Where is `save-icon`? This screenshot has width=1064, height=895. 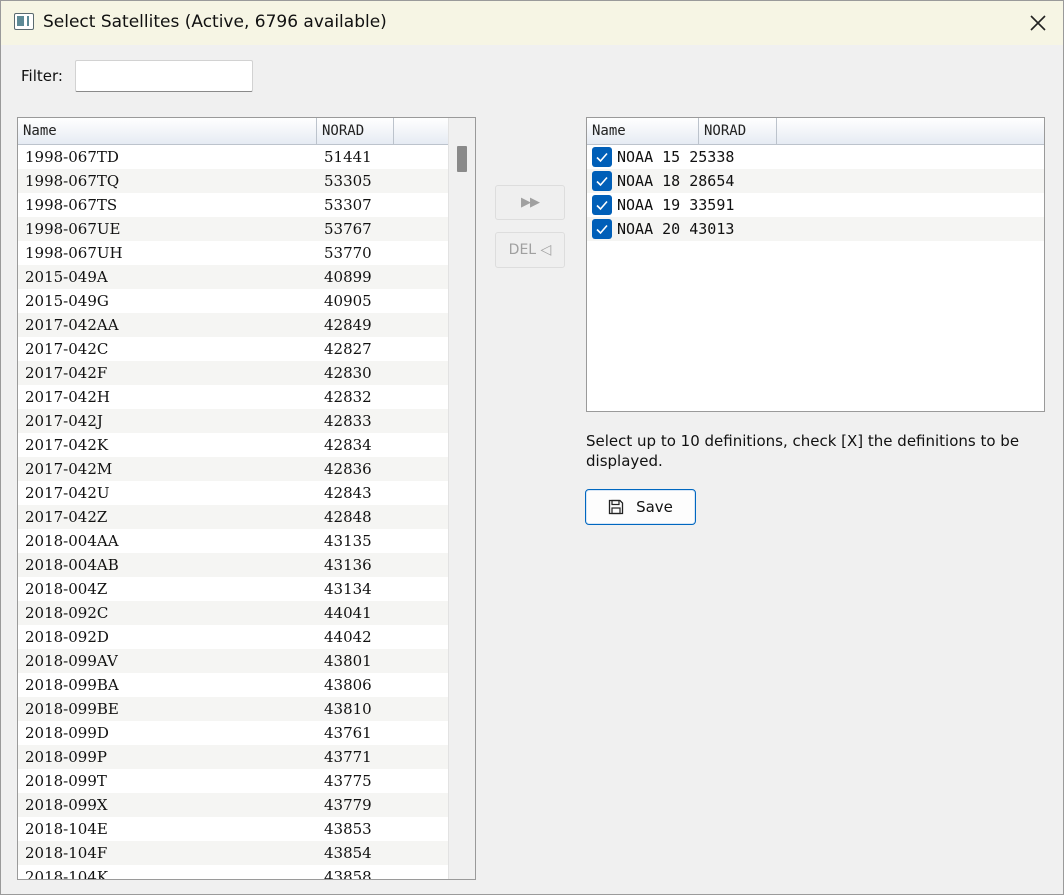
save-icon is located at coordinates (616, 507).